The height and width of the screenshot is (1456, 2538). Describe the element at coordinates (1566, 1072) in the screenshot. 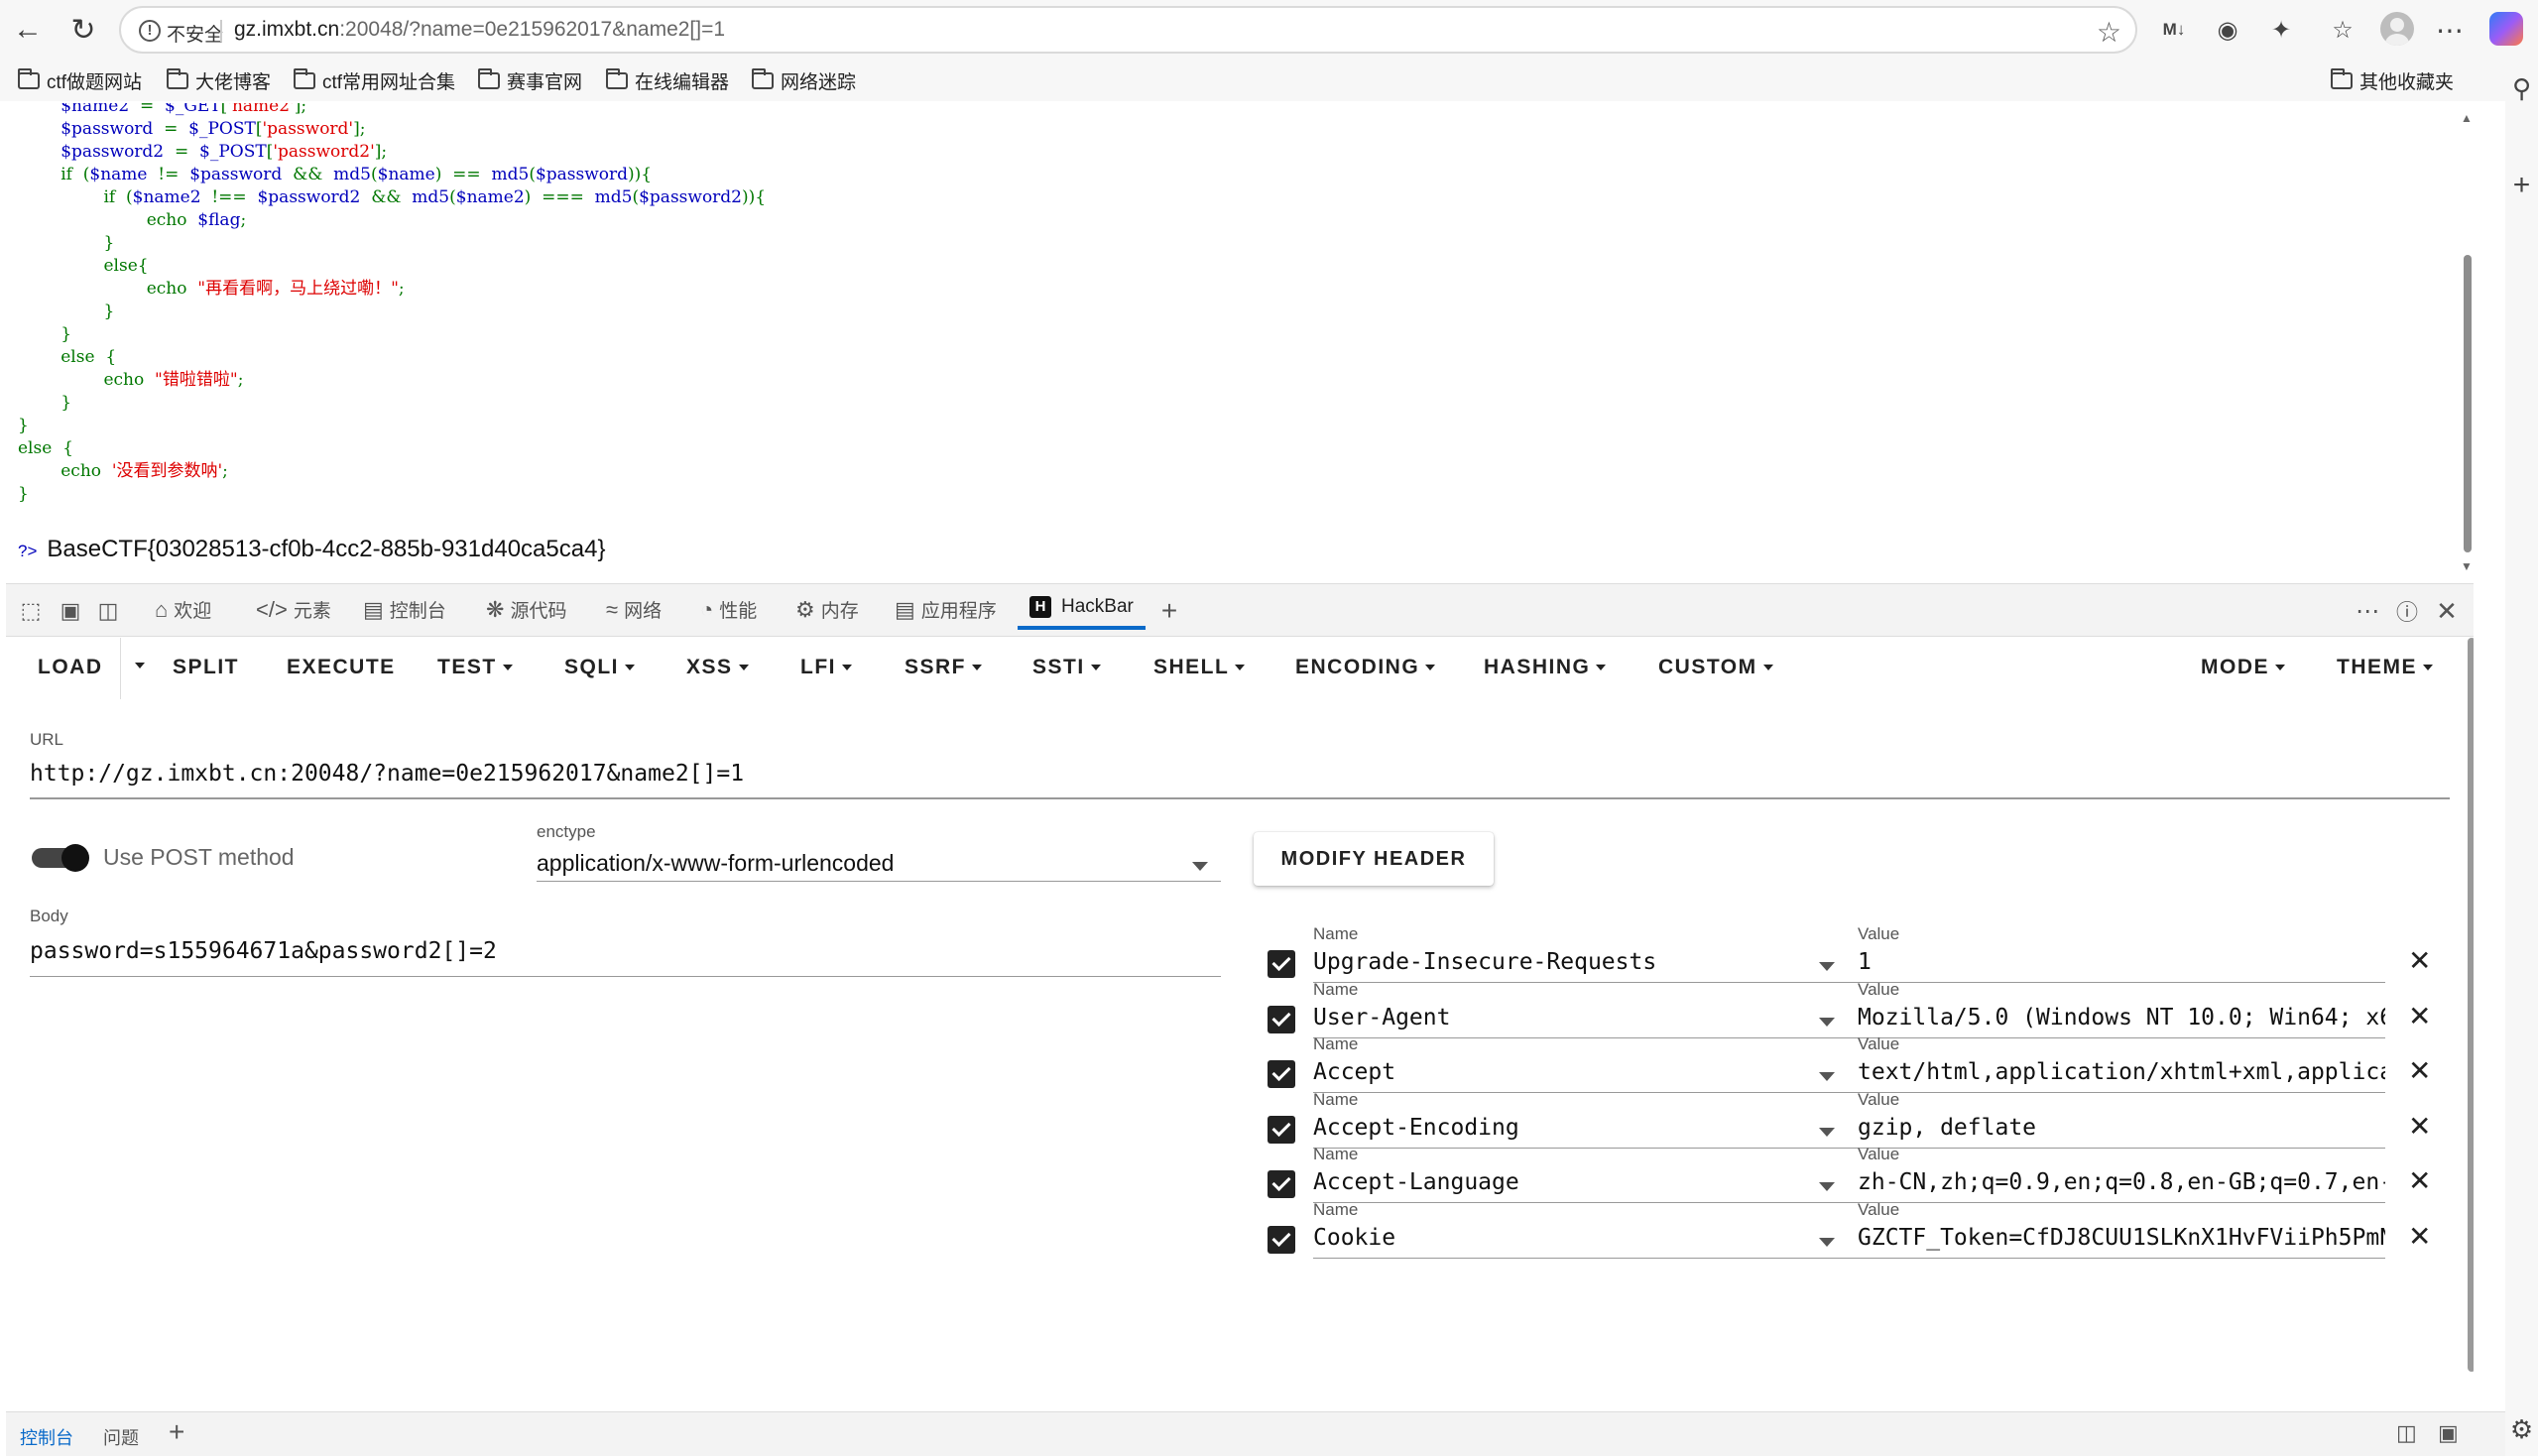

I see `header-name-input: Accept` at that location.